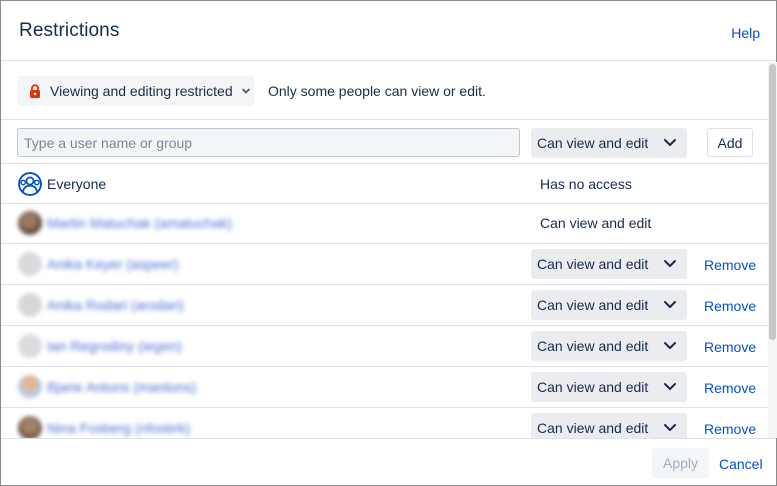 This screenshot has height=486, width=777. Describe the element at coordinates (596, 223) in the screenshot. I see `entry-access: Can view and edit` at that location.